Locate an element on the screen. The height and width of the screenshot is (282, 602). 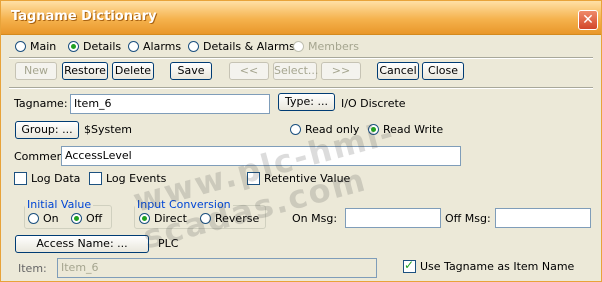
last-record-button: >> is located at coordinates (341, 71).